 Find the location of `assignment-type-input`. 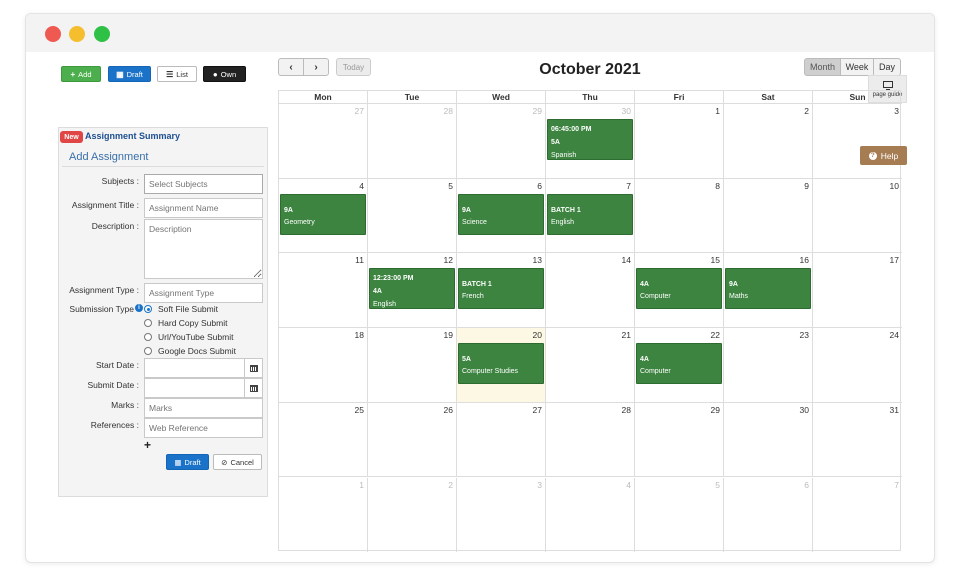

assignment-type-input is located at coordinates (203, 293).